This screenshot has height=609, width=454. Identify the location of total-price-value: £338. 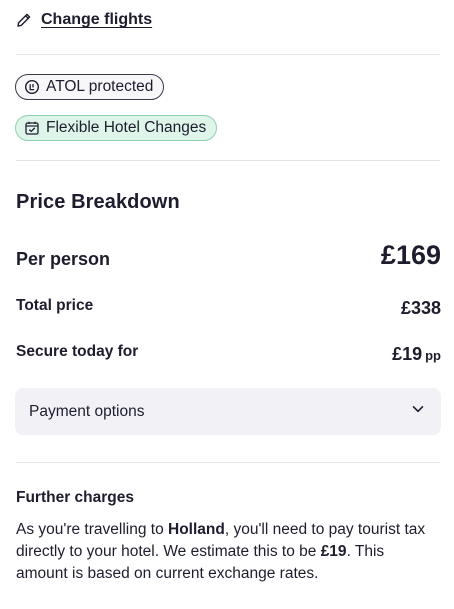
(420, 308).